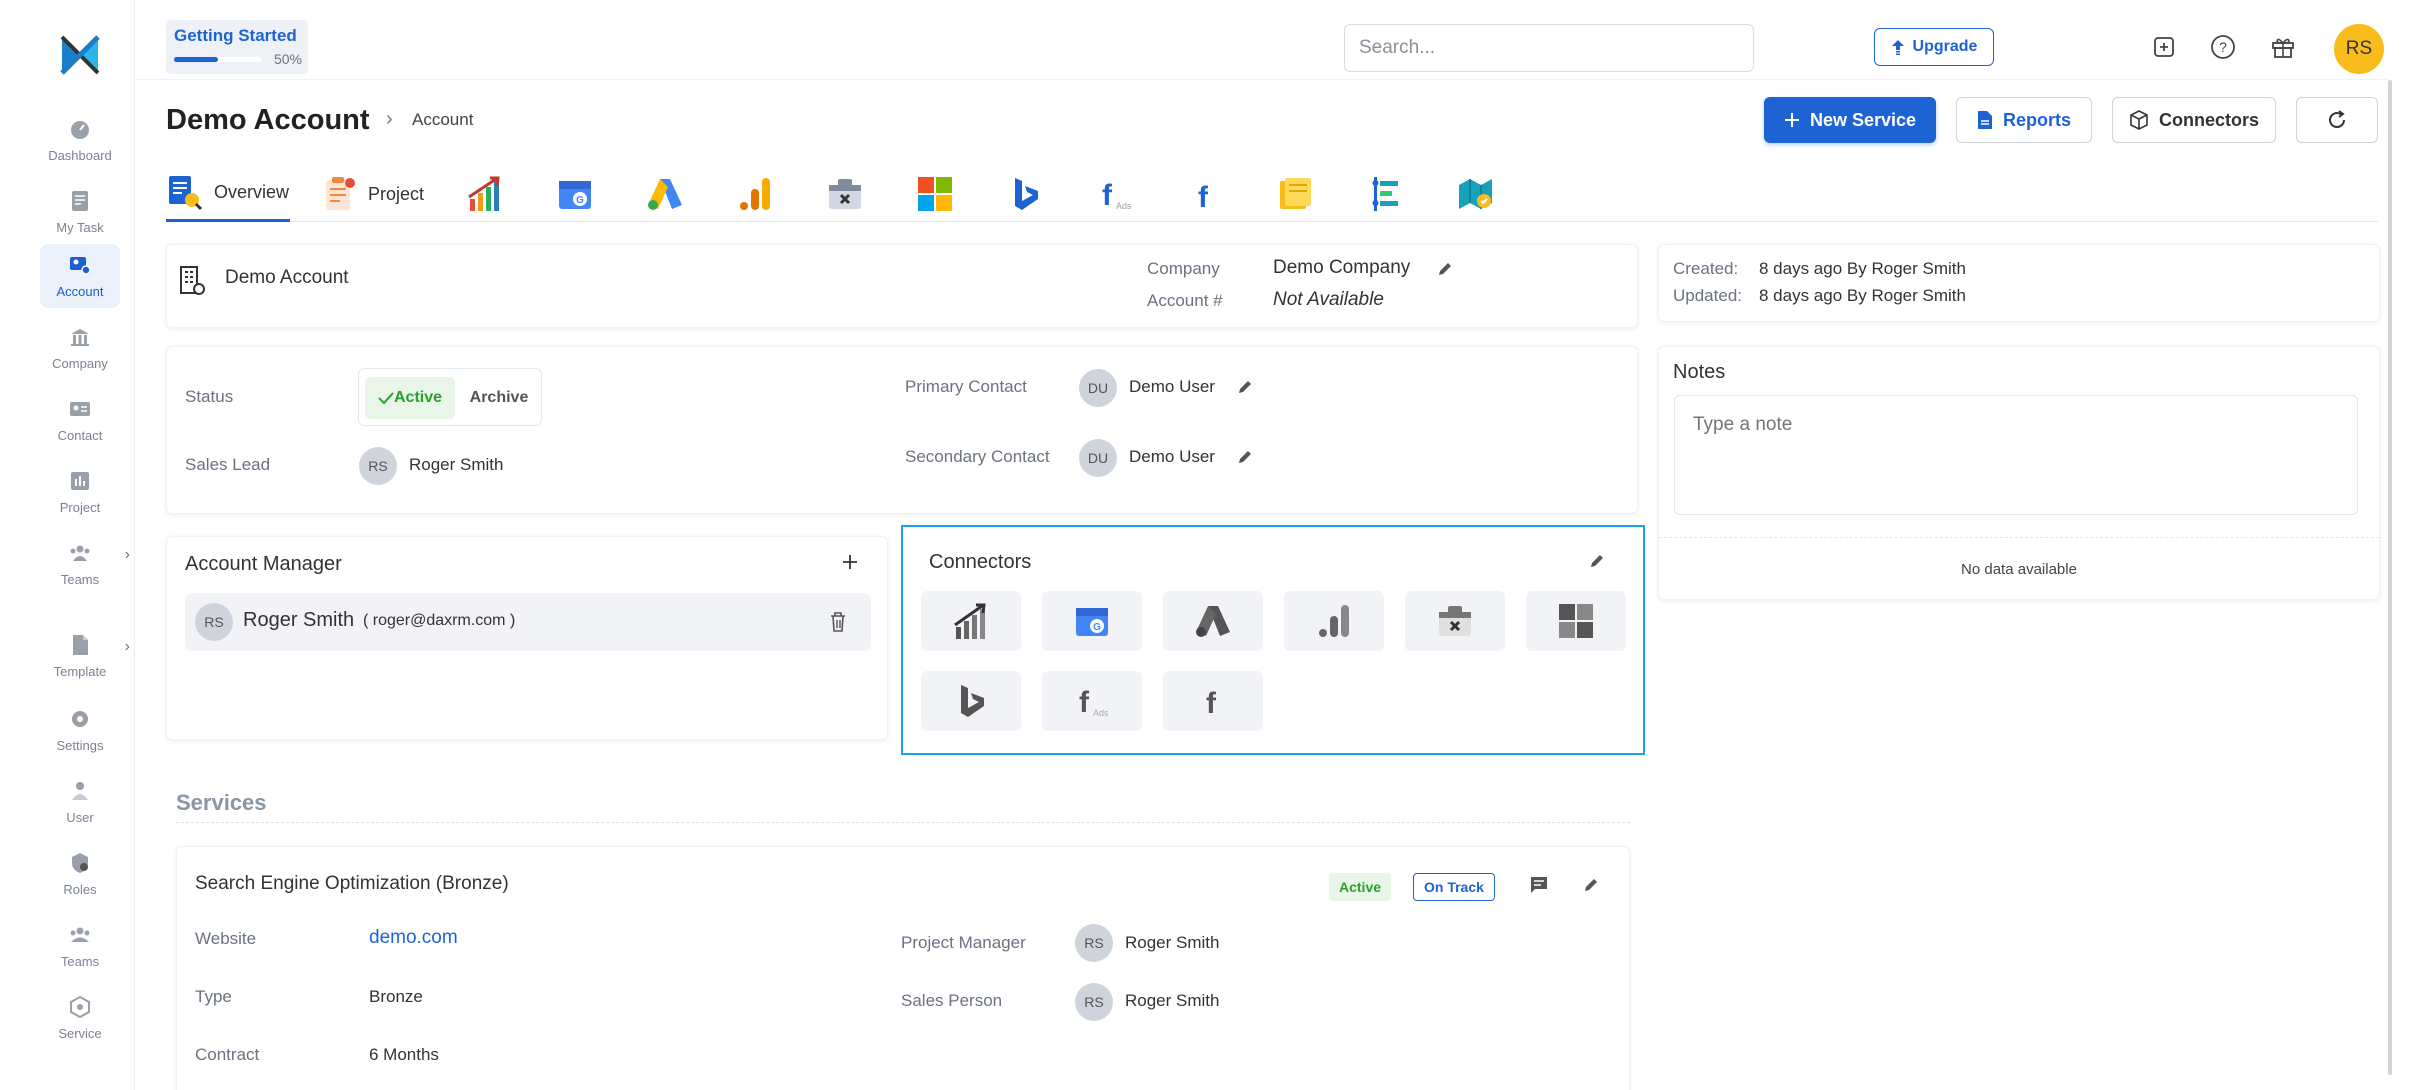 The width and height of the screenshot is (2410, 1090). Describe the element at coordinates (80, 553) in the screenshot. I see `teams-icon` at that location.